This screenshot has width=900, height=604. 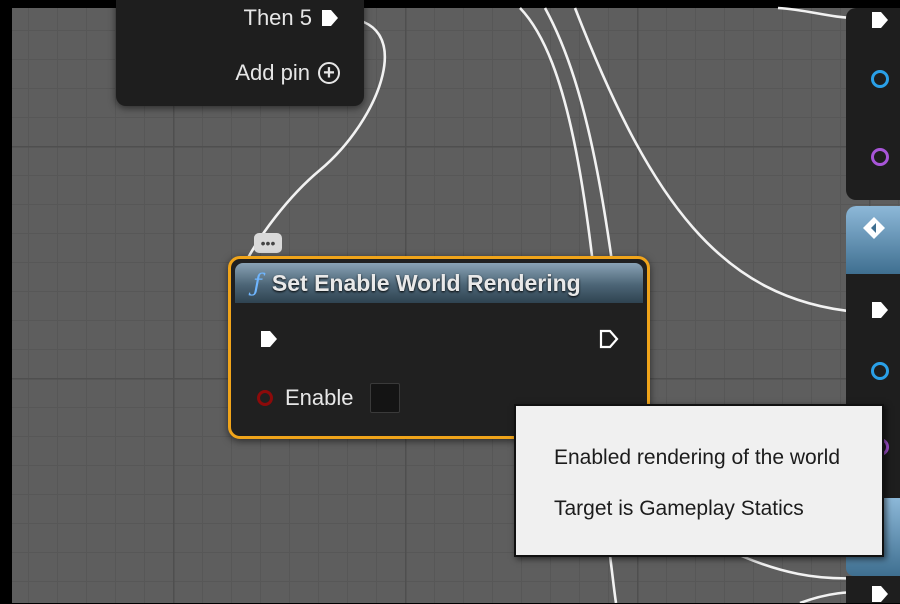 I want to click on then-5-label: Then 5, so click(x=278, y=17).